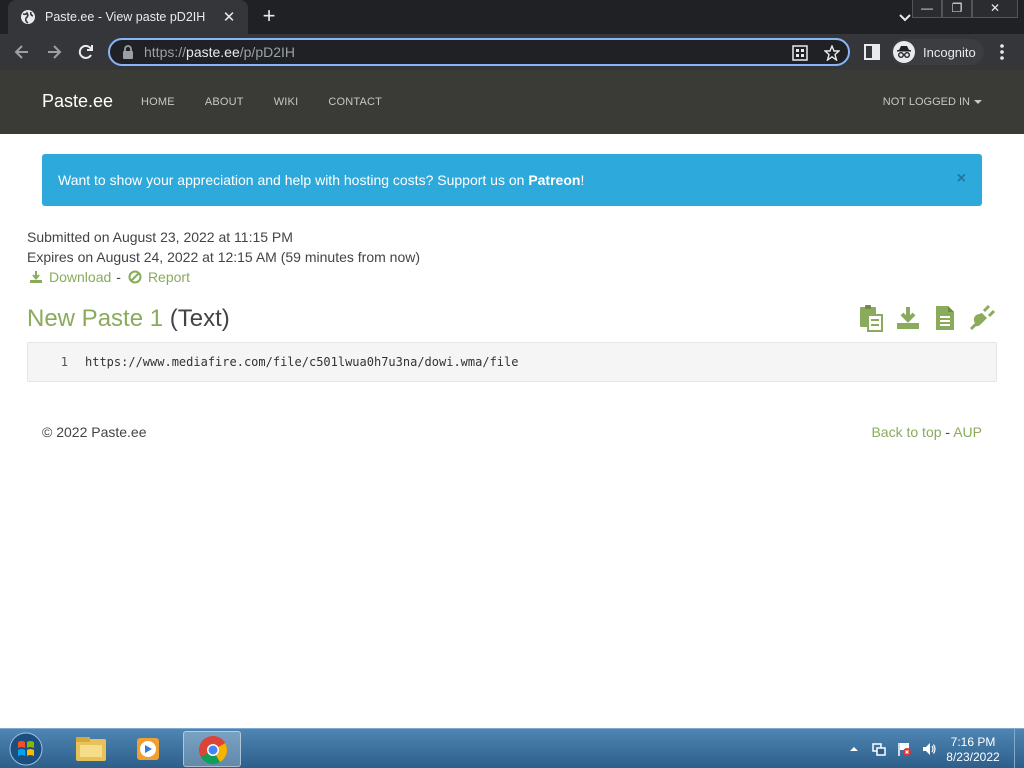  What do you see at coordinates (961, 179) in the screenshot?
I see `alert-close-icon: ×` at bounding box center [961, 179].